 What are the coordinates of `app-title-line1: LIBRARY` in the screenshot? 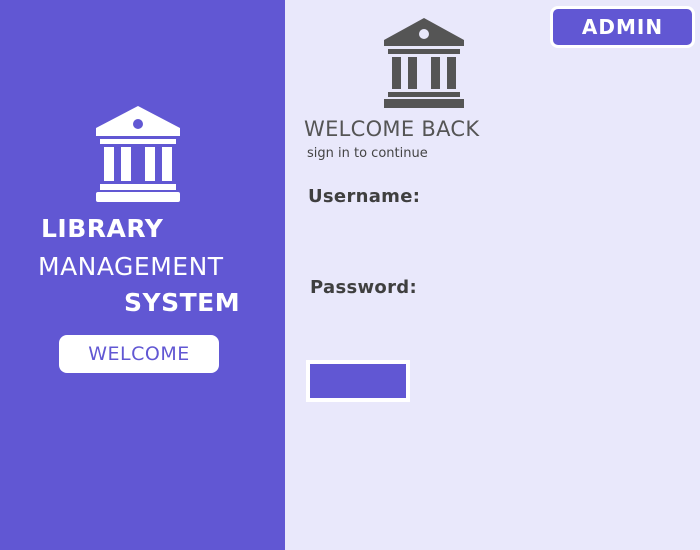 It's located at (102, 228).